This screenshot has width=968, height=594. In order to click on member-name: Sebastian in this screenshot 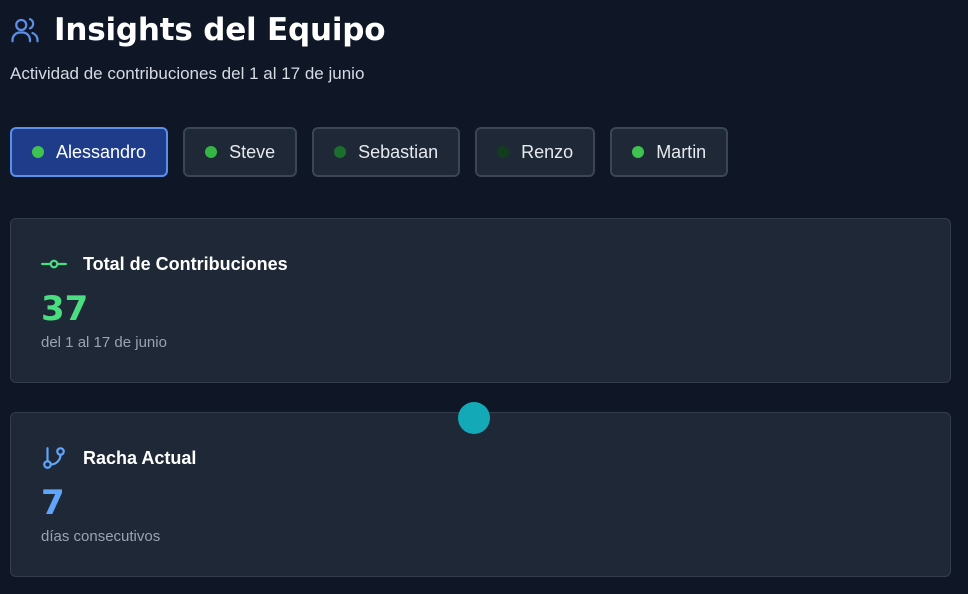, I will do `click(398, 151)`.